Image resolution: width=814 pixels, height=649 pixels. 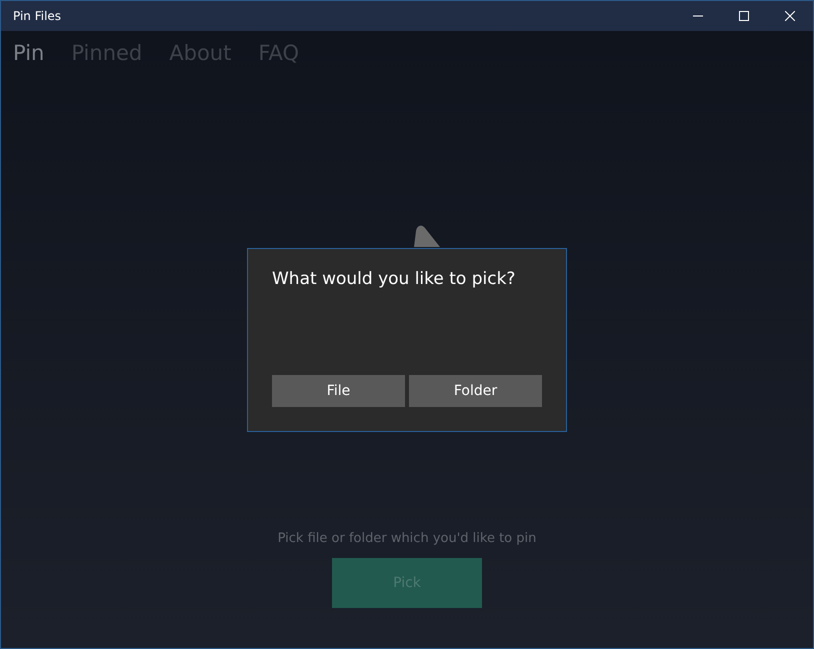 What do you see at coordinates (744, 16) in the screenshot?
I see `maximize-icon` at bounding box center [744, 16].